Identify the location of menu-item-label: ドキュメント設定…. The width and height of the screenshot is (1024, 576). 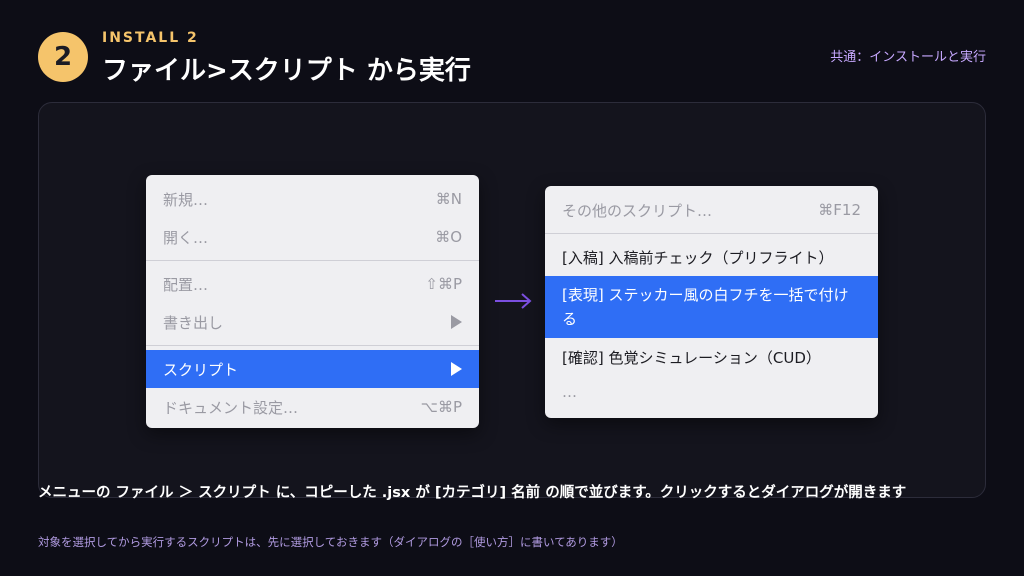
(231, 407).